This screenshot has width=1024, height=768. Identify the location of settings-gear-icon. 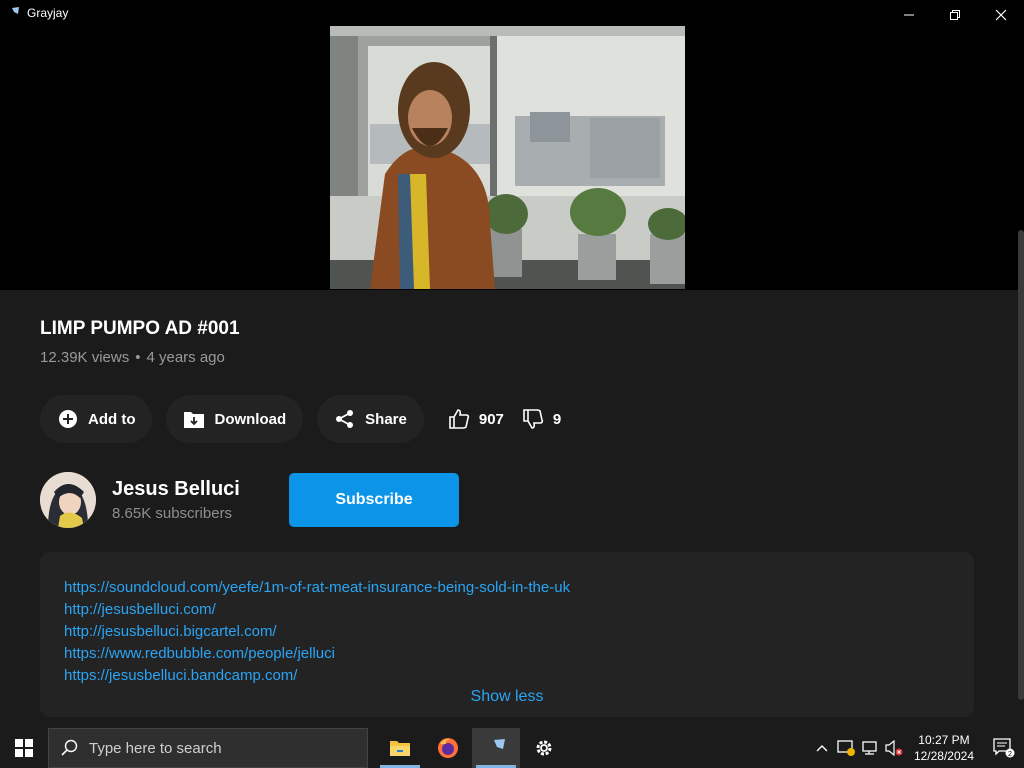
(544, 748).